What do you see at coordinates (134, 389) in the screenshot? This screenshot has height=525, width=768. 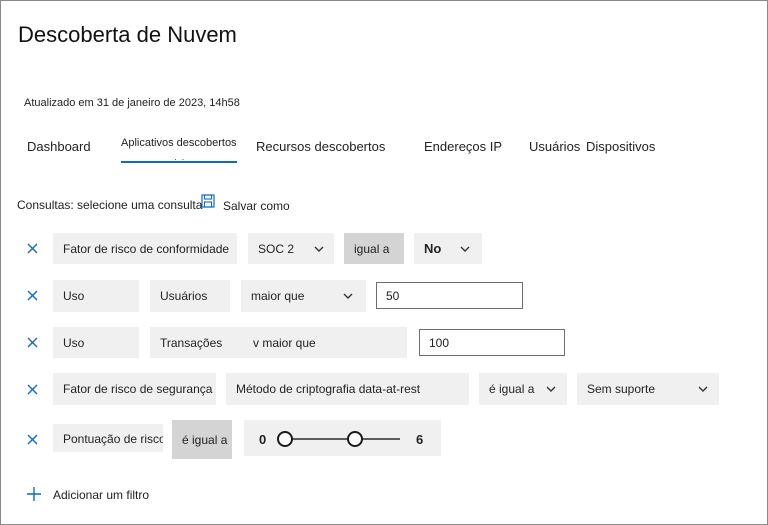 I see `filter-field-security: Fator de risco de segurança` at bounding box center [134, 389].